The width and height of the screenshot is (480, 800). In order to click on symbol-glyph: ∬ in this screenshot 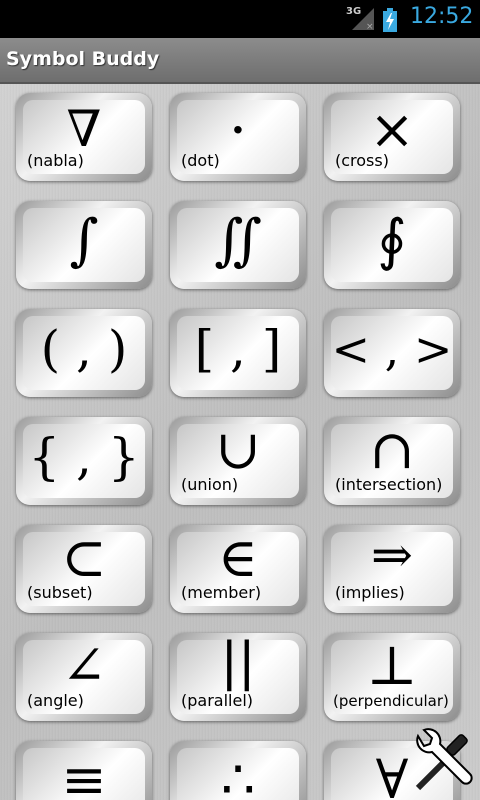, I will do `click(238, 240)`.